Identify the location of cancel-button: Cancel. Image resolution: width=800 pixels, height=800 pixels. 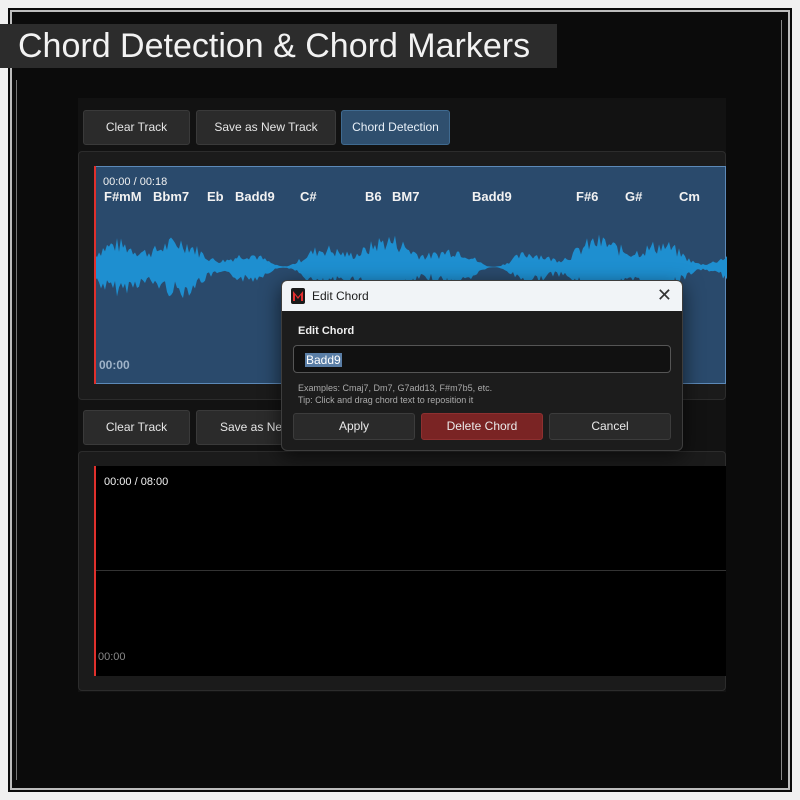
(610, 426).